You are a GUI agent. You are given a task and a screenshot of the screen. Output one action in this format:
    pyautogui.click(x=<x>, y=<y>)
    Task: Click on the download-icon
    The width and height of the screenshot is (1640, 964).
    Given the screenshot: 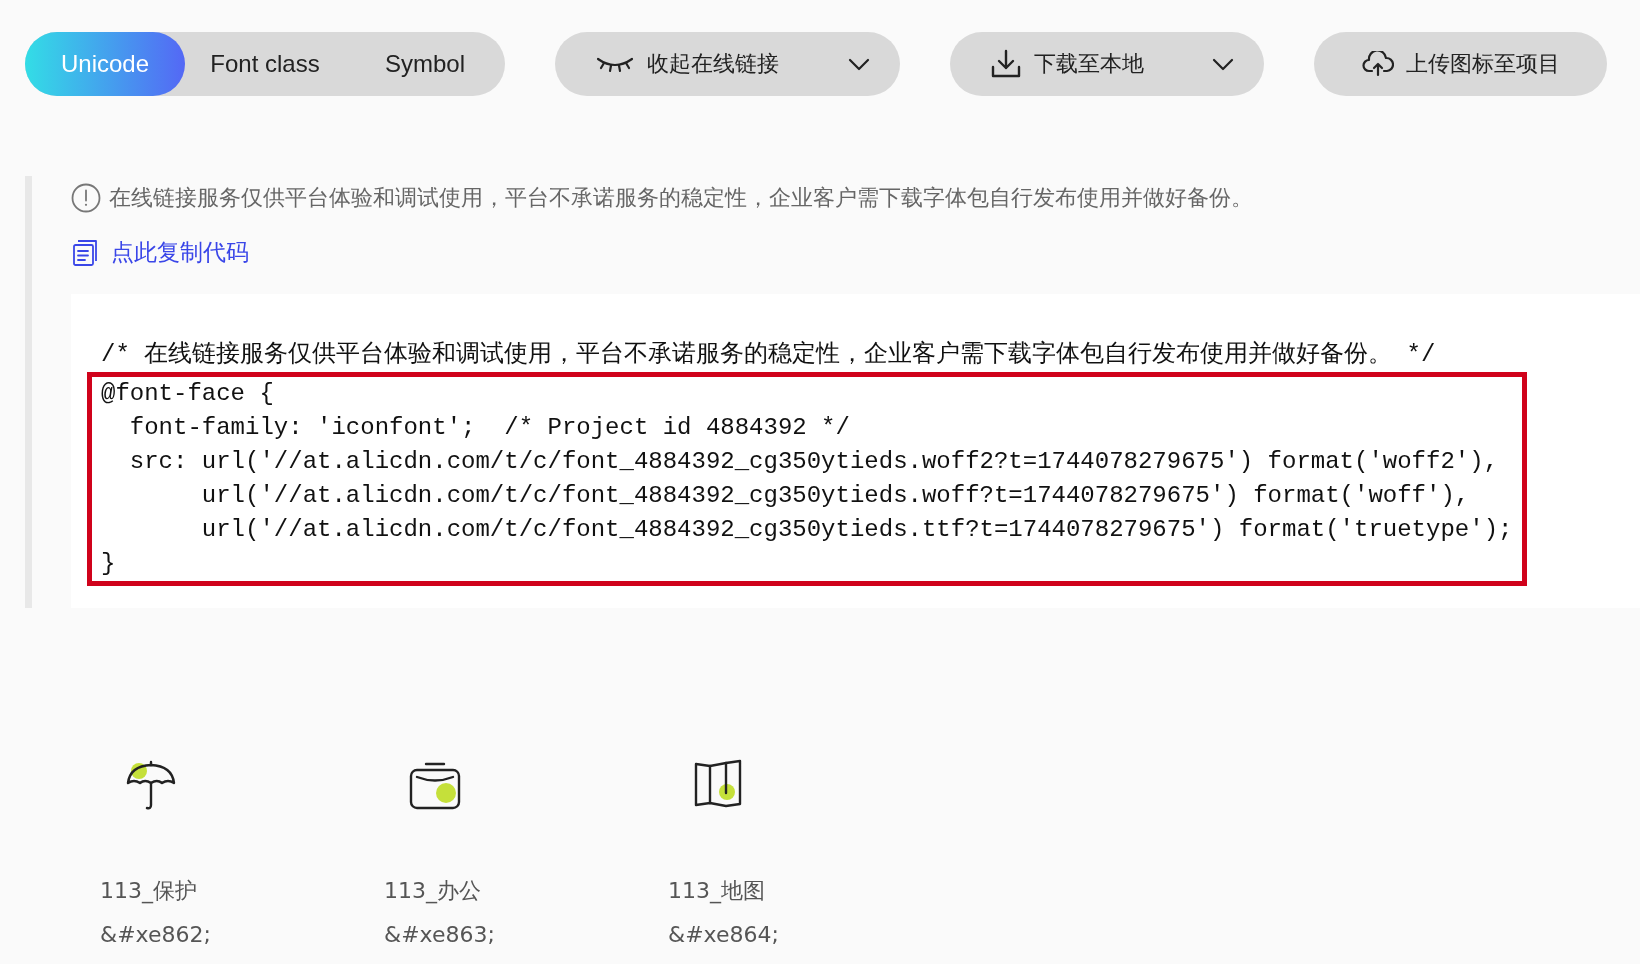 What is the action you would take?
    pyautogui.click(x=1006, y=64)
    